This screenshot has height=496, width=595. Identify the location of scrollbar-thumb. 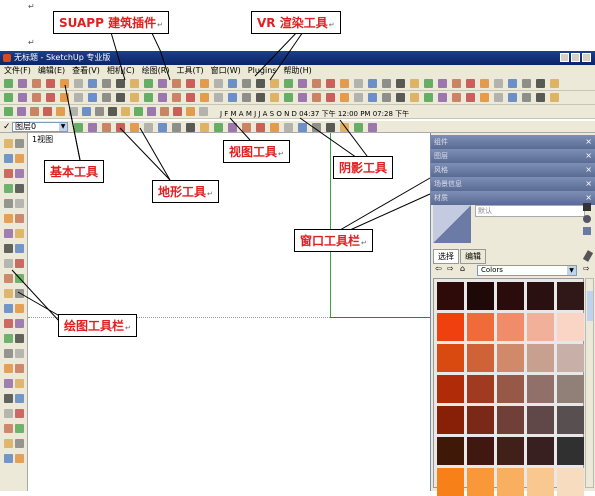
(590, 306).